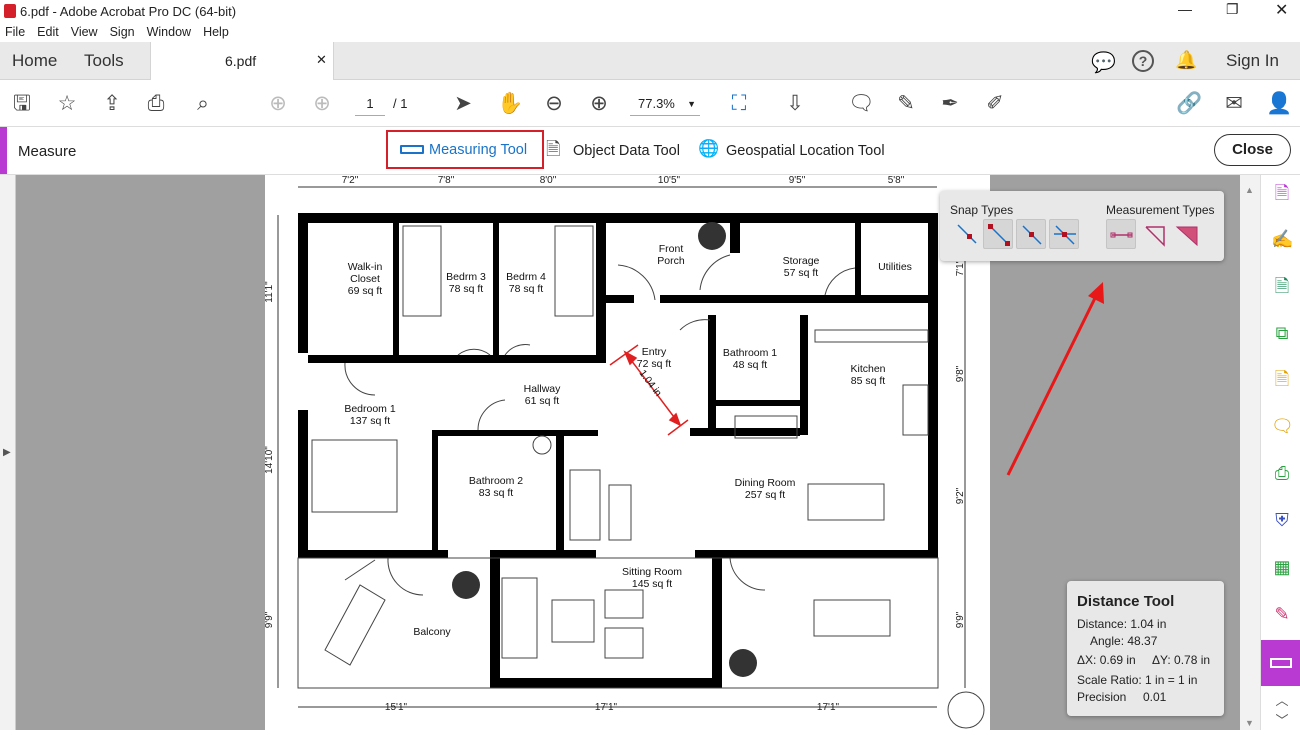 This screenshot has width=1300, height=735. Describe the element at coordinates (22, 104) in the screenshot. I see `save-icon: 🖫` at that location.